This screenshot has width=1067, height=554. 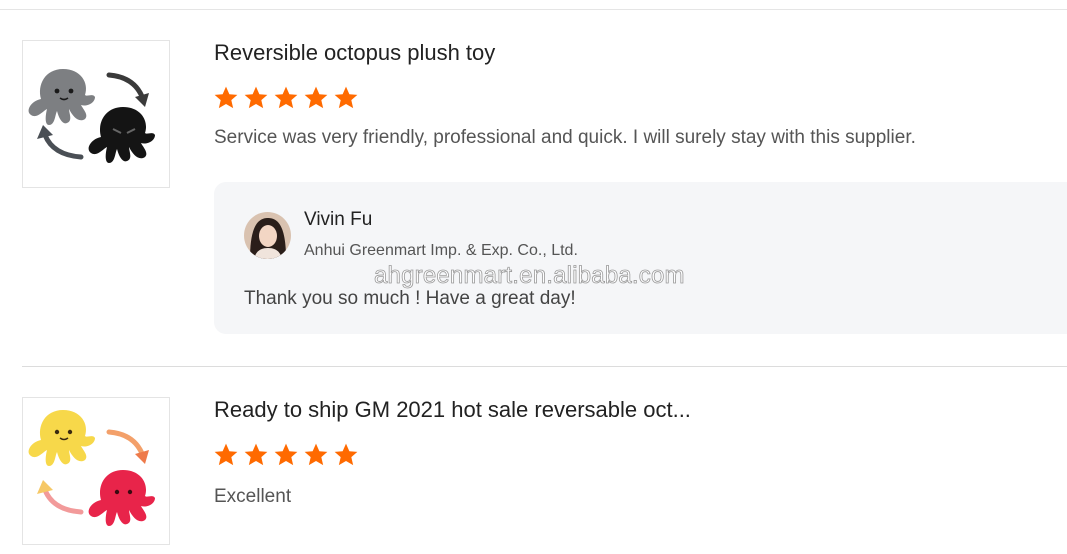 What do you see at coordinates (253, 496) in the screenshot?
I see `review-text: Excellent` at bounding box center [253, 496].